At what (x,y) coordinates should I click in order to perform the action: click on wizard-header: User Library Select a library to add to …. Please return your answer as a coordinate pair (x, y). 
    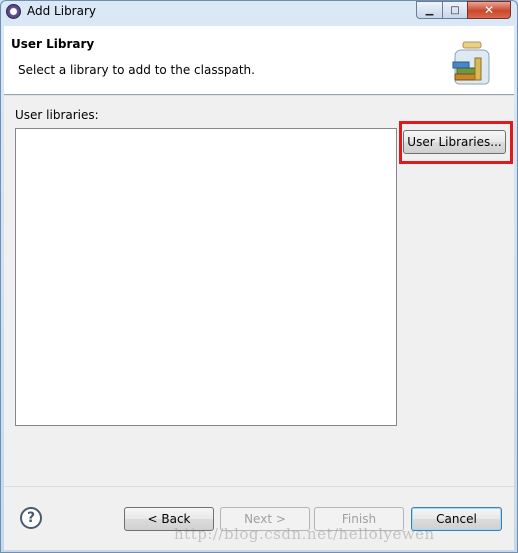
    Looking at the image, I should click on (259, 60).